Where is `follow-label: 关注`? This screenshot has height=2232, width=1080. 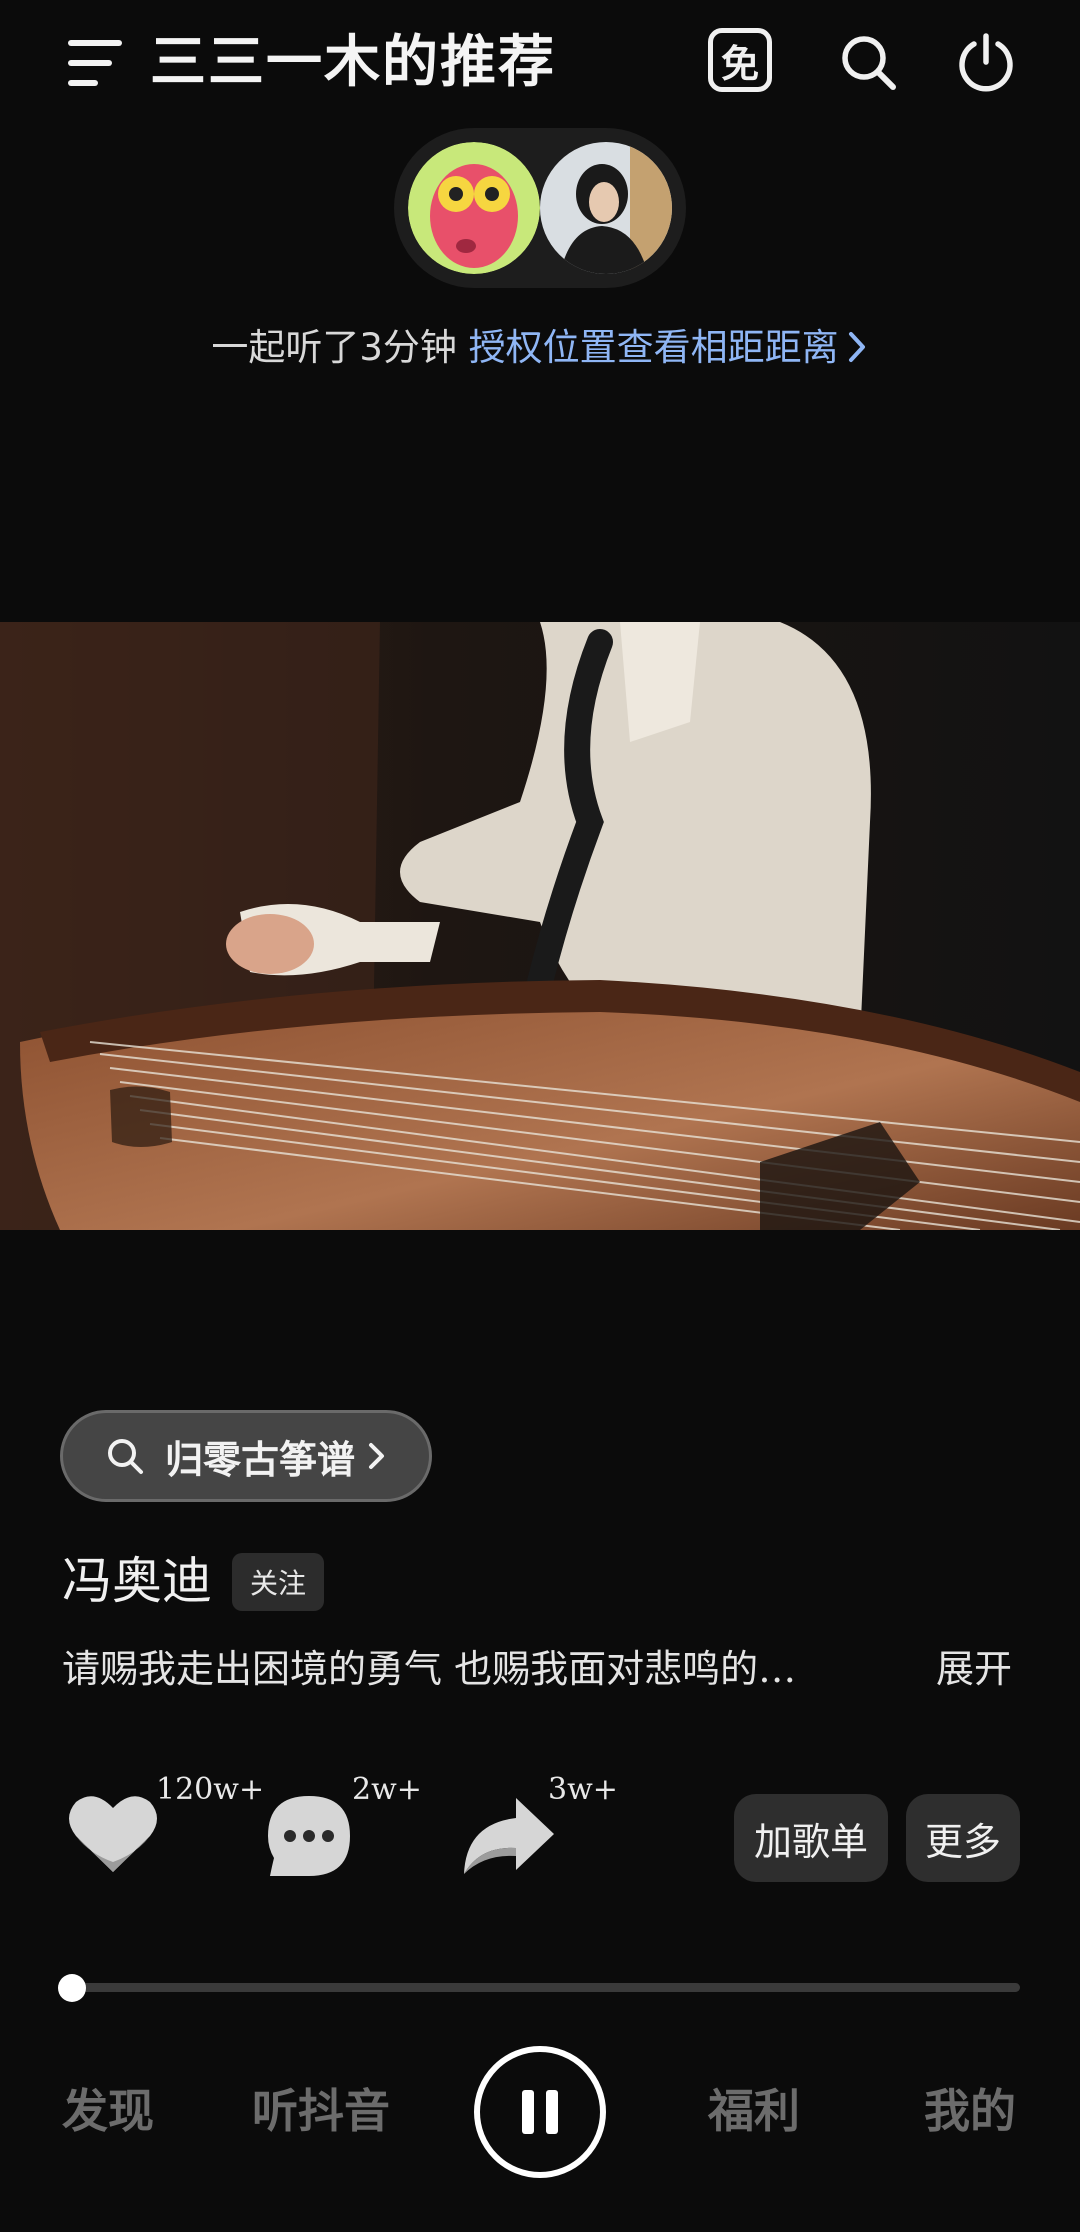
follow-label: 关注 is located at coordinates (277, 1583).